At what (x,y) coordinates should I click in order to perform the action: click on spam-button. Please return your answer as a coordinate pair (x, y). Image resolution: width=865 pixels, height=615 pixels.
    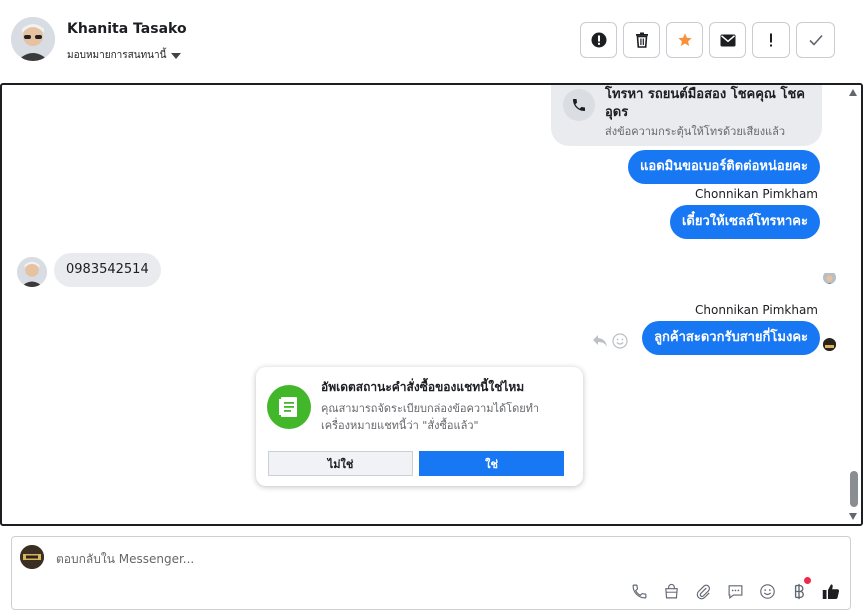
    Looking at the image, I should click on (771, 40).